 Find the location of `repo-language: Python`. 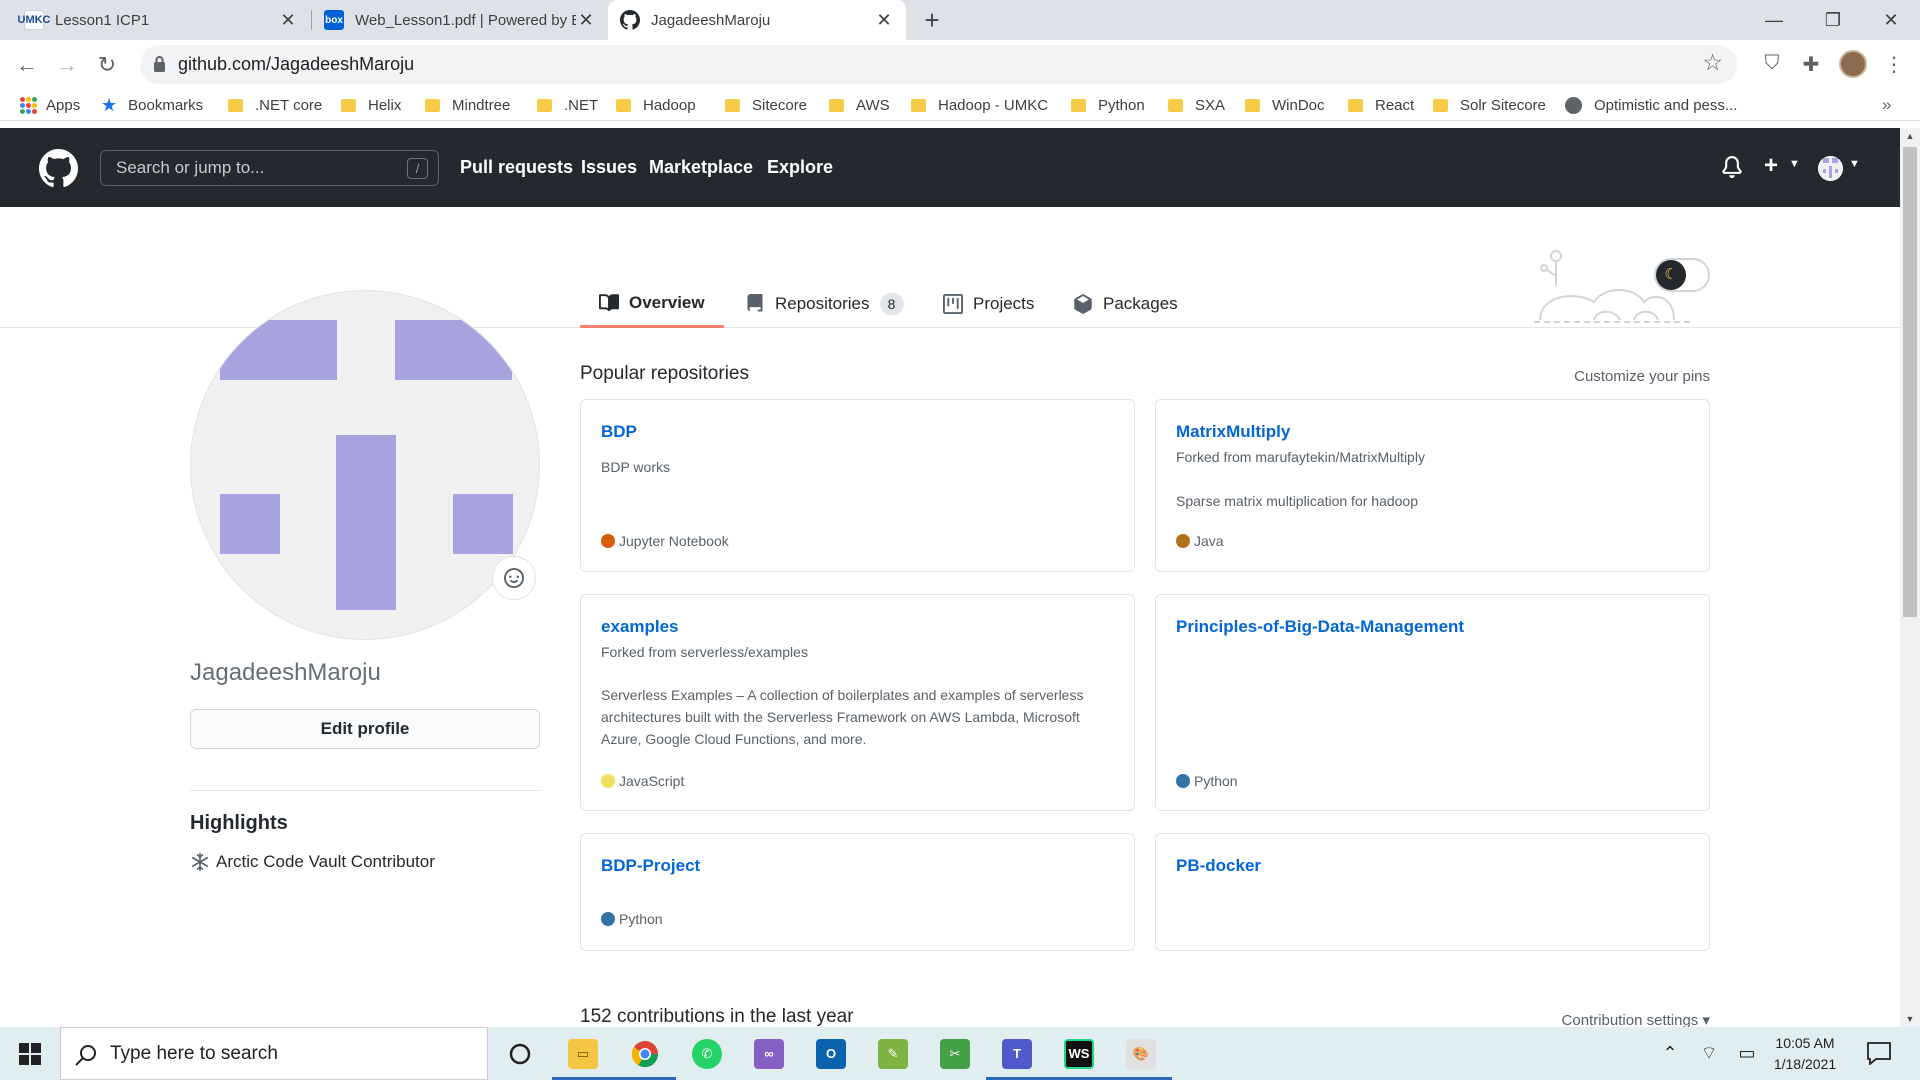

repo-language: Python is located at coordinates (1207, 781).